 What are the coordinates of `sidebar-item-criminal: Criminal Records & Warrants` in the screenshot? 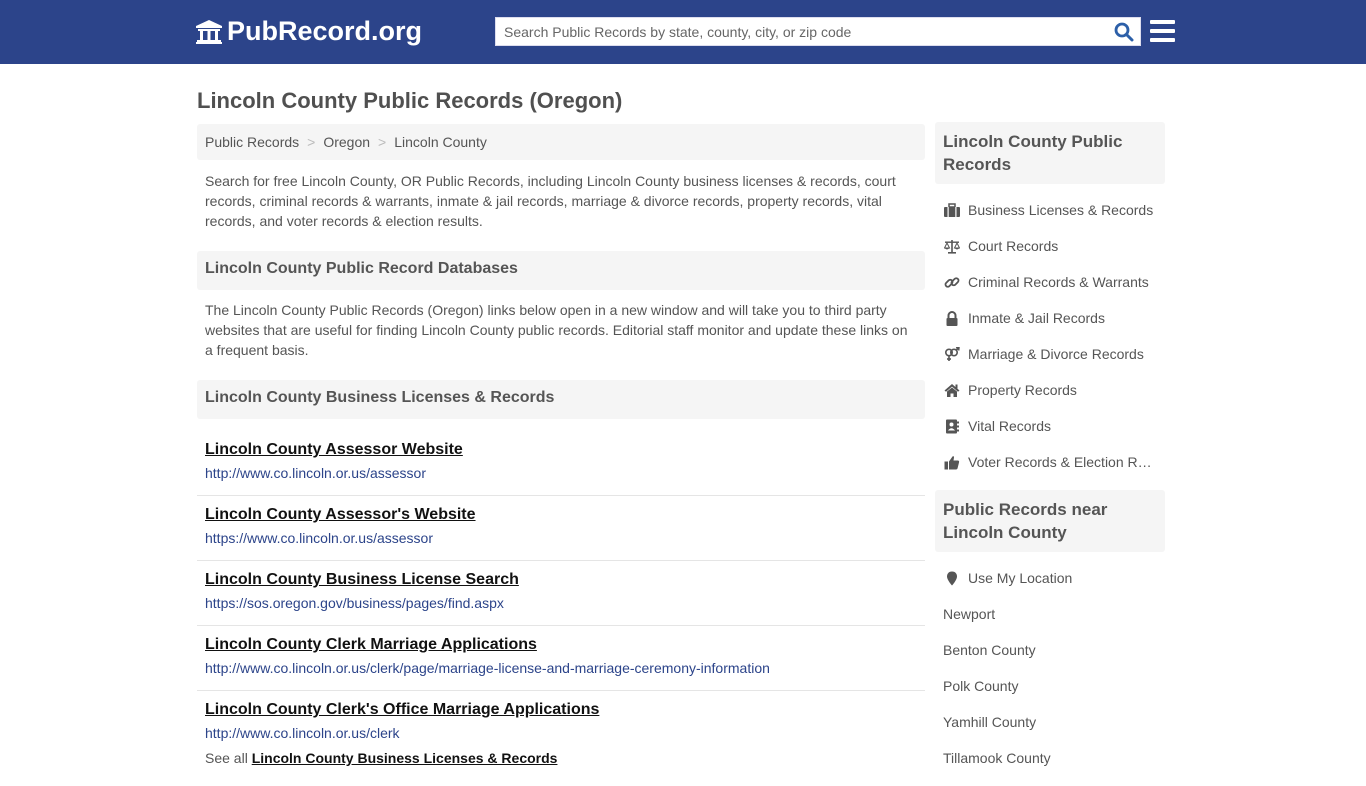 It's located at (1050, 282).